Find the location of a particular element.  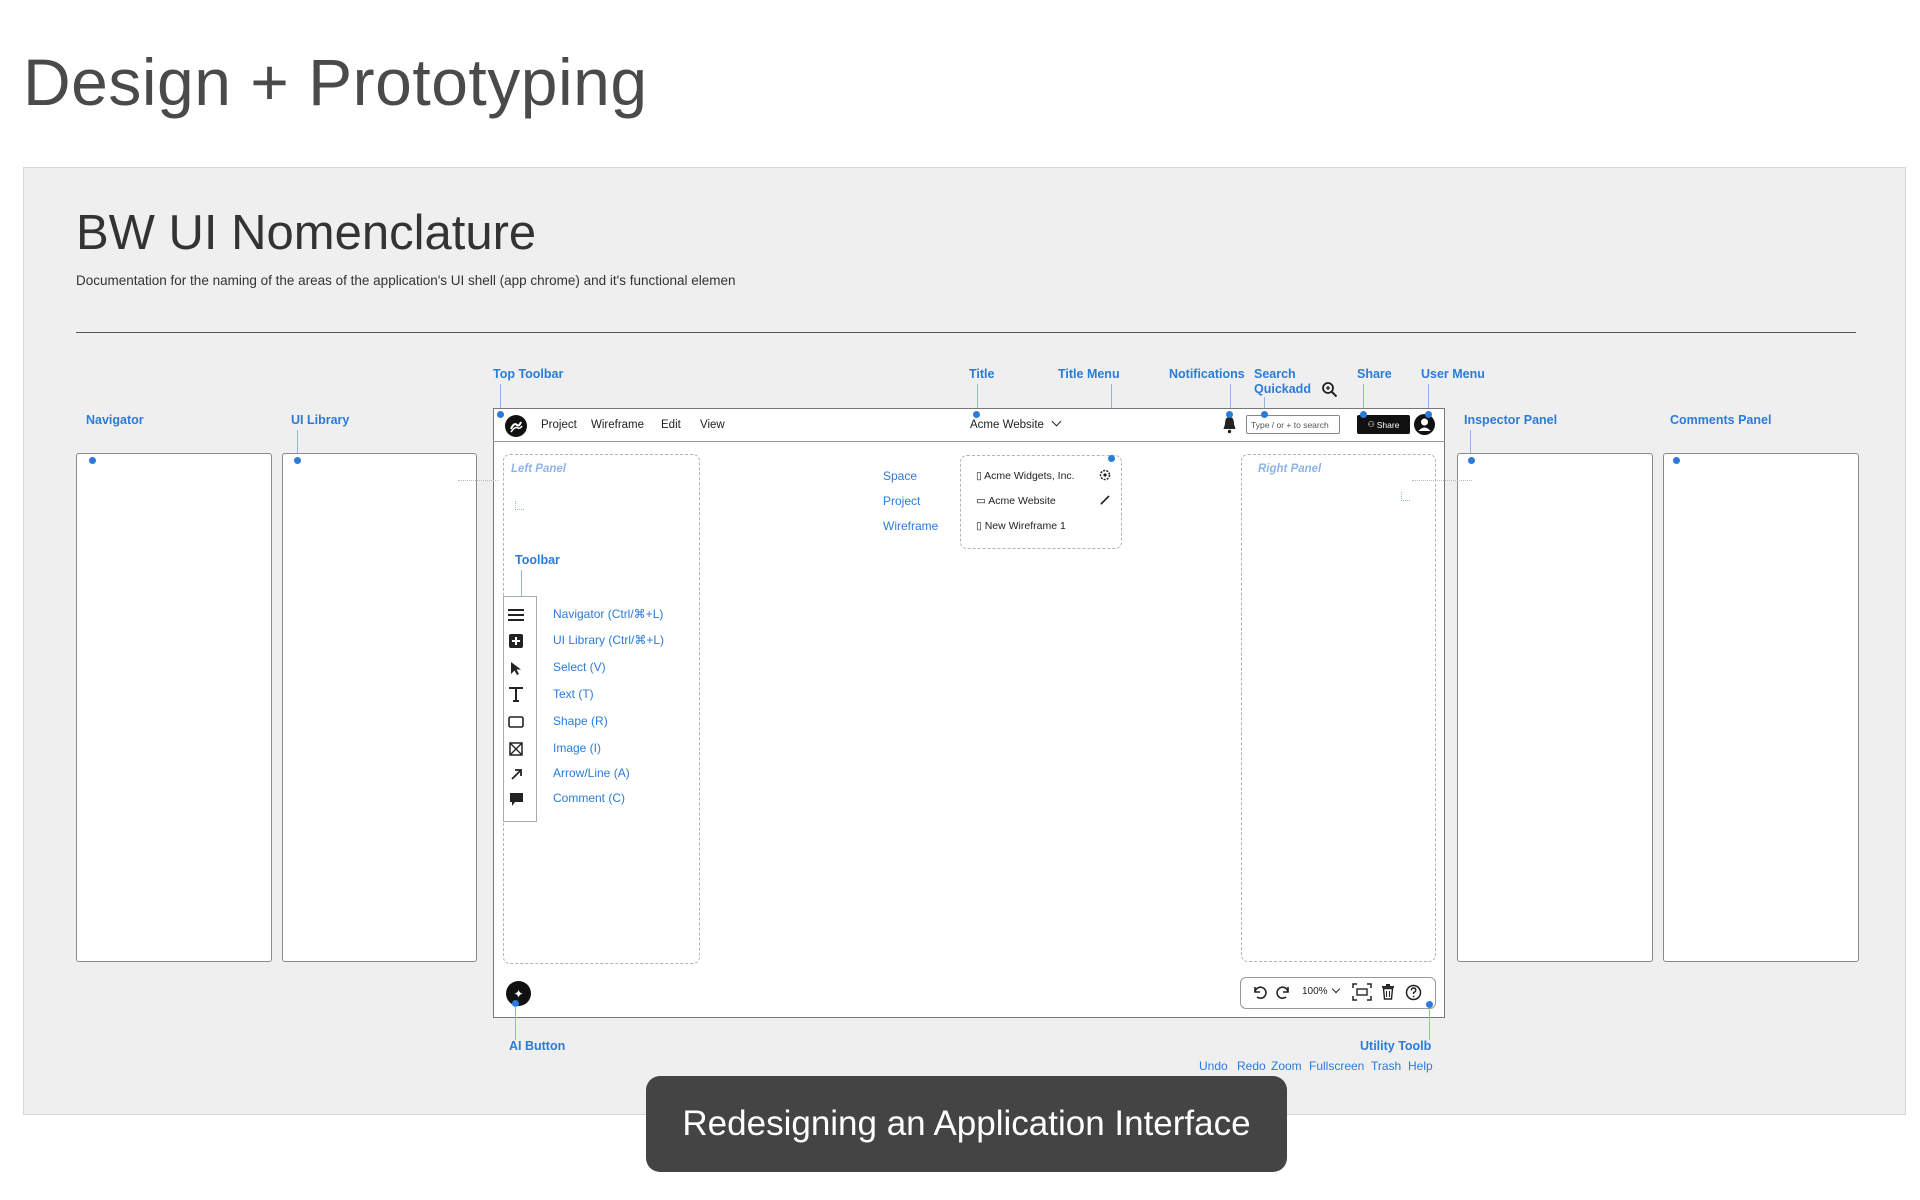

user-avatar-icon is located at coordinates (1424, 424).